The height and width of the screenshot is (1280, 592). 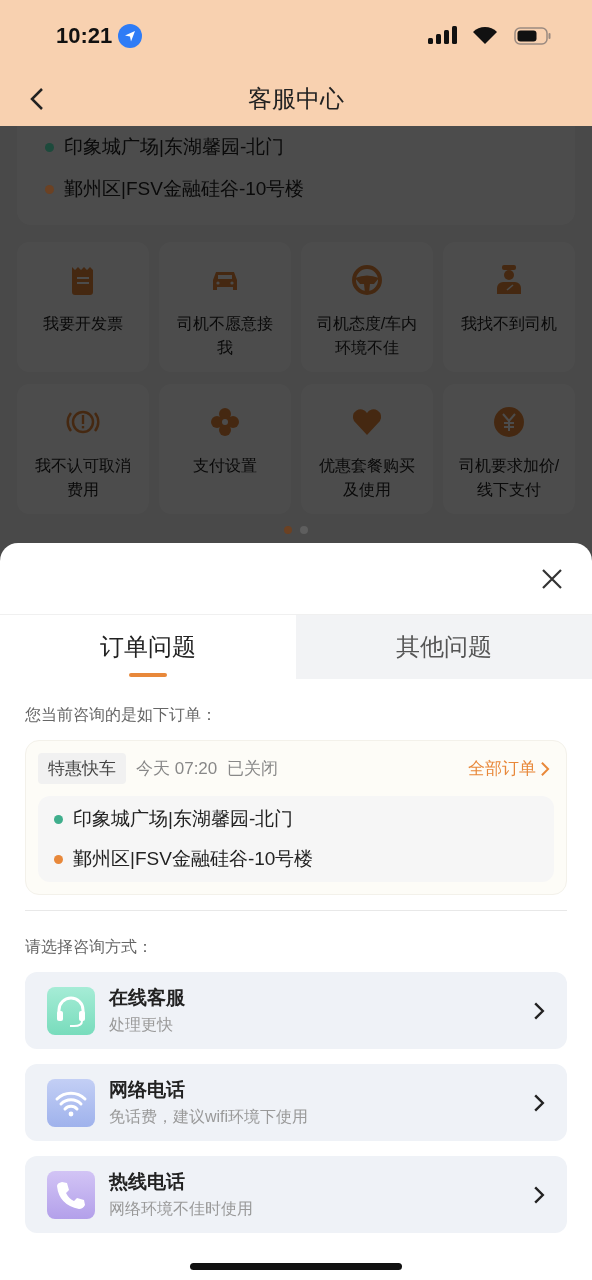 I want to click on option-title: 在线客服, so click(x=147, y=998).